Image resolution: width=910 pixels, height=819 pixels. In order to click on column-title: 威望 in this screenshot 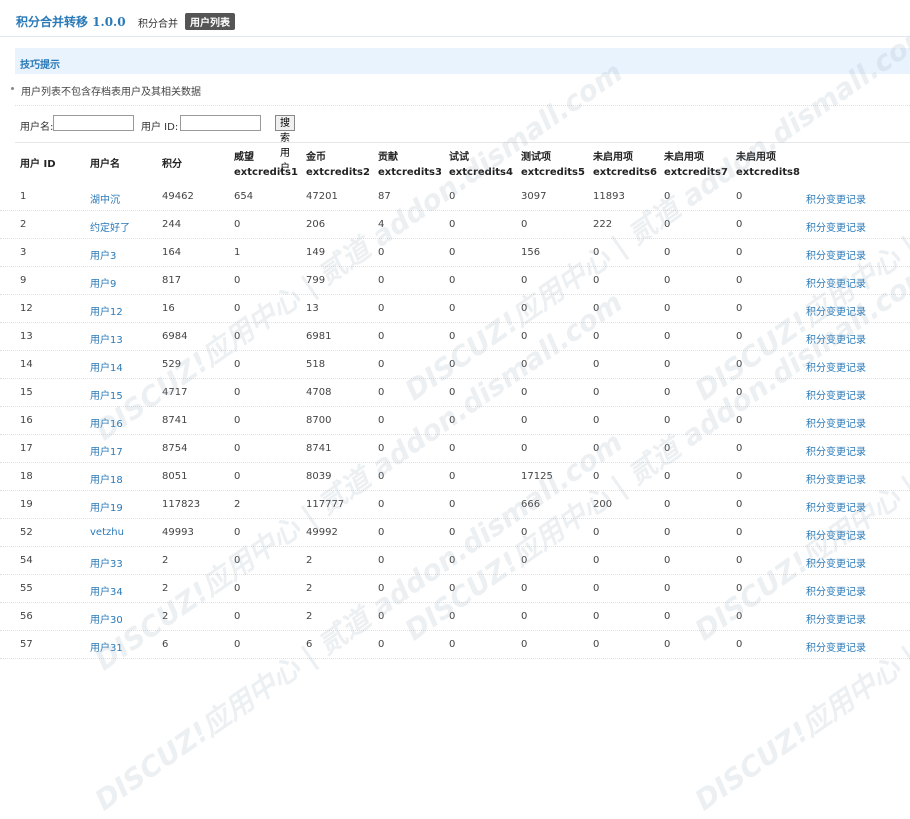, I will do `click(244, 157)`.